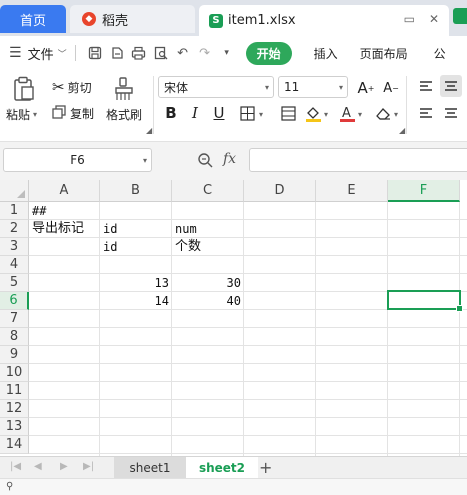 The image size is (467, 495). What do you see at coordinates (409, 19) in the screenshot?
I see `float-window-icon: ▭` at bounding box center [409, 19].